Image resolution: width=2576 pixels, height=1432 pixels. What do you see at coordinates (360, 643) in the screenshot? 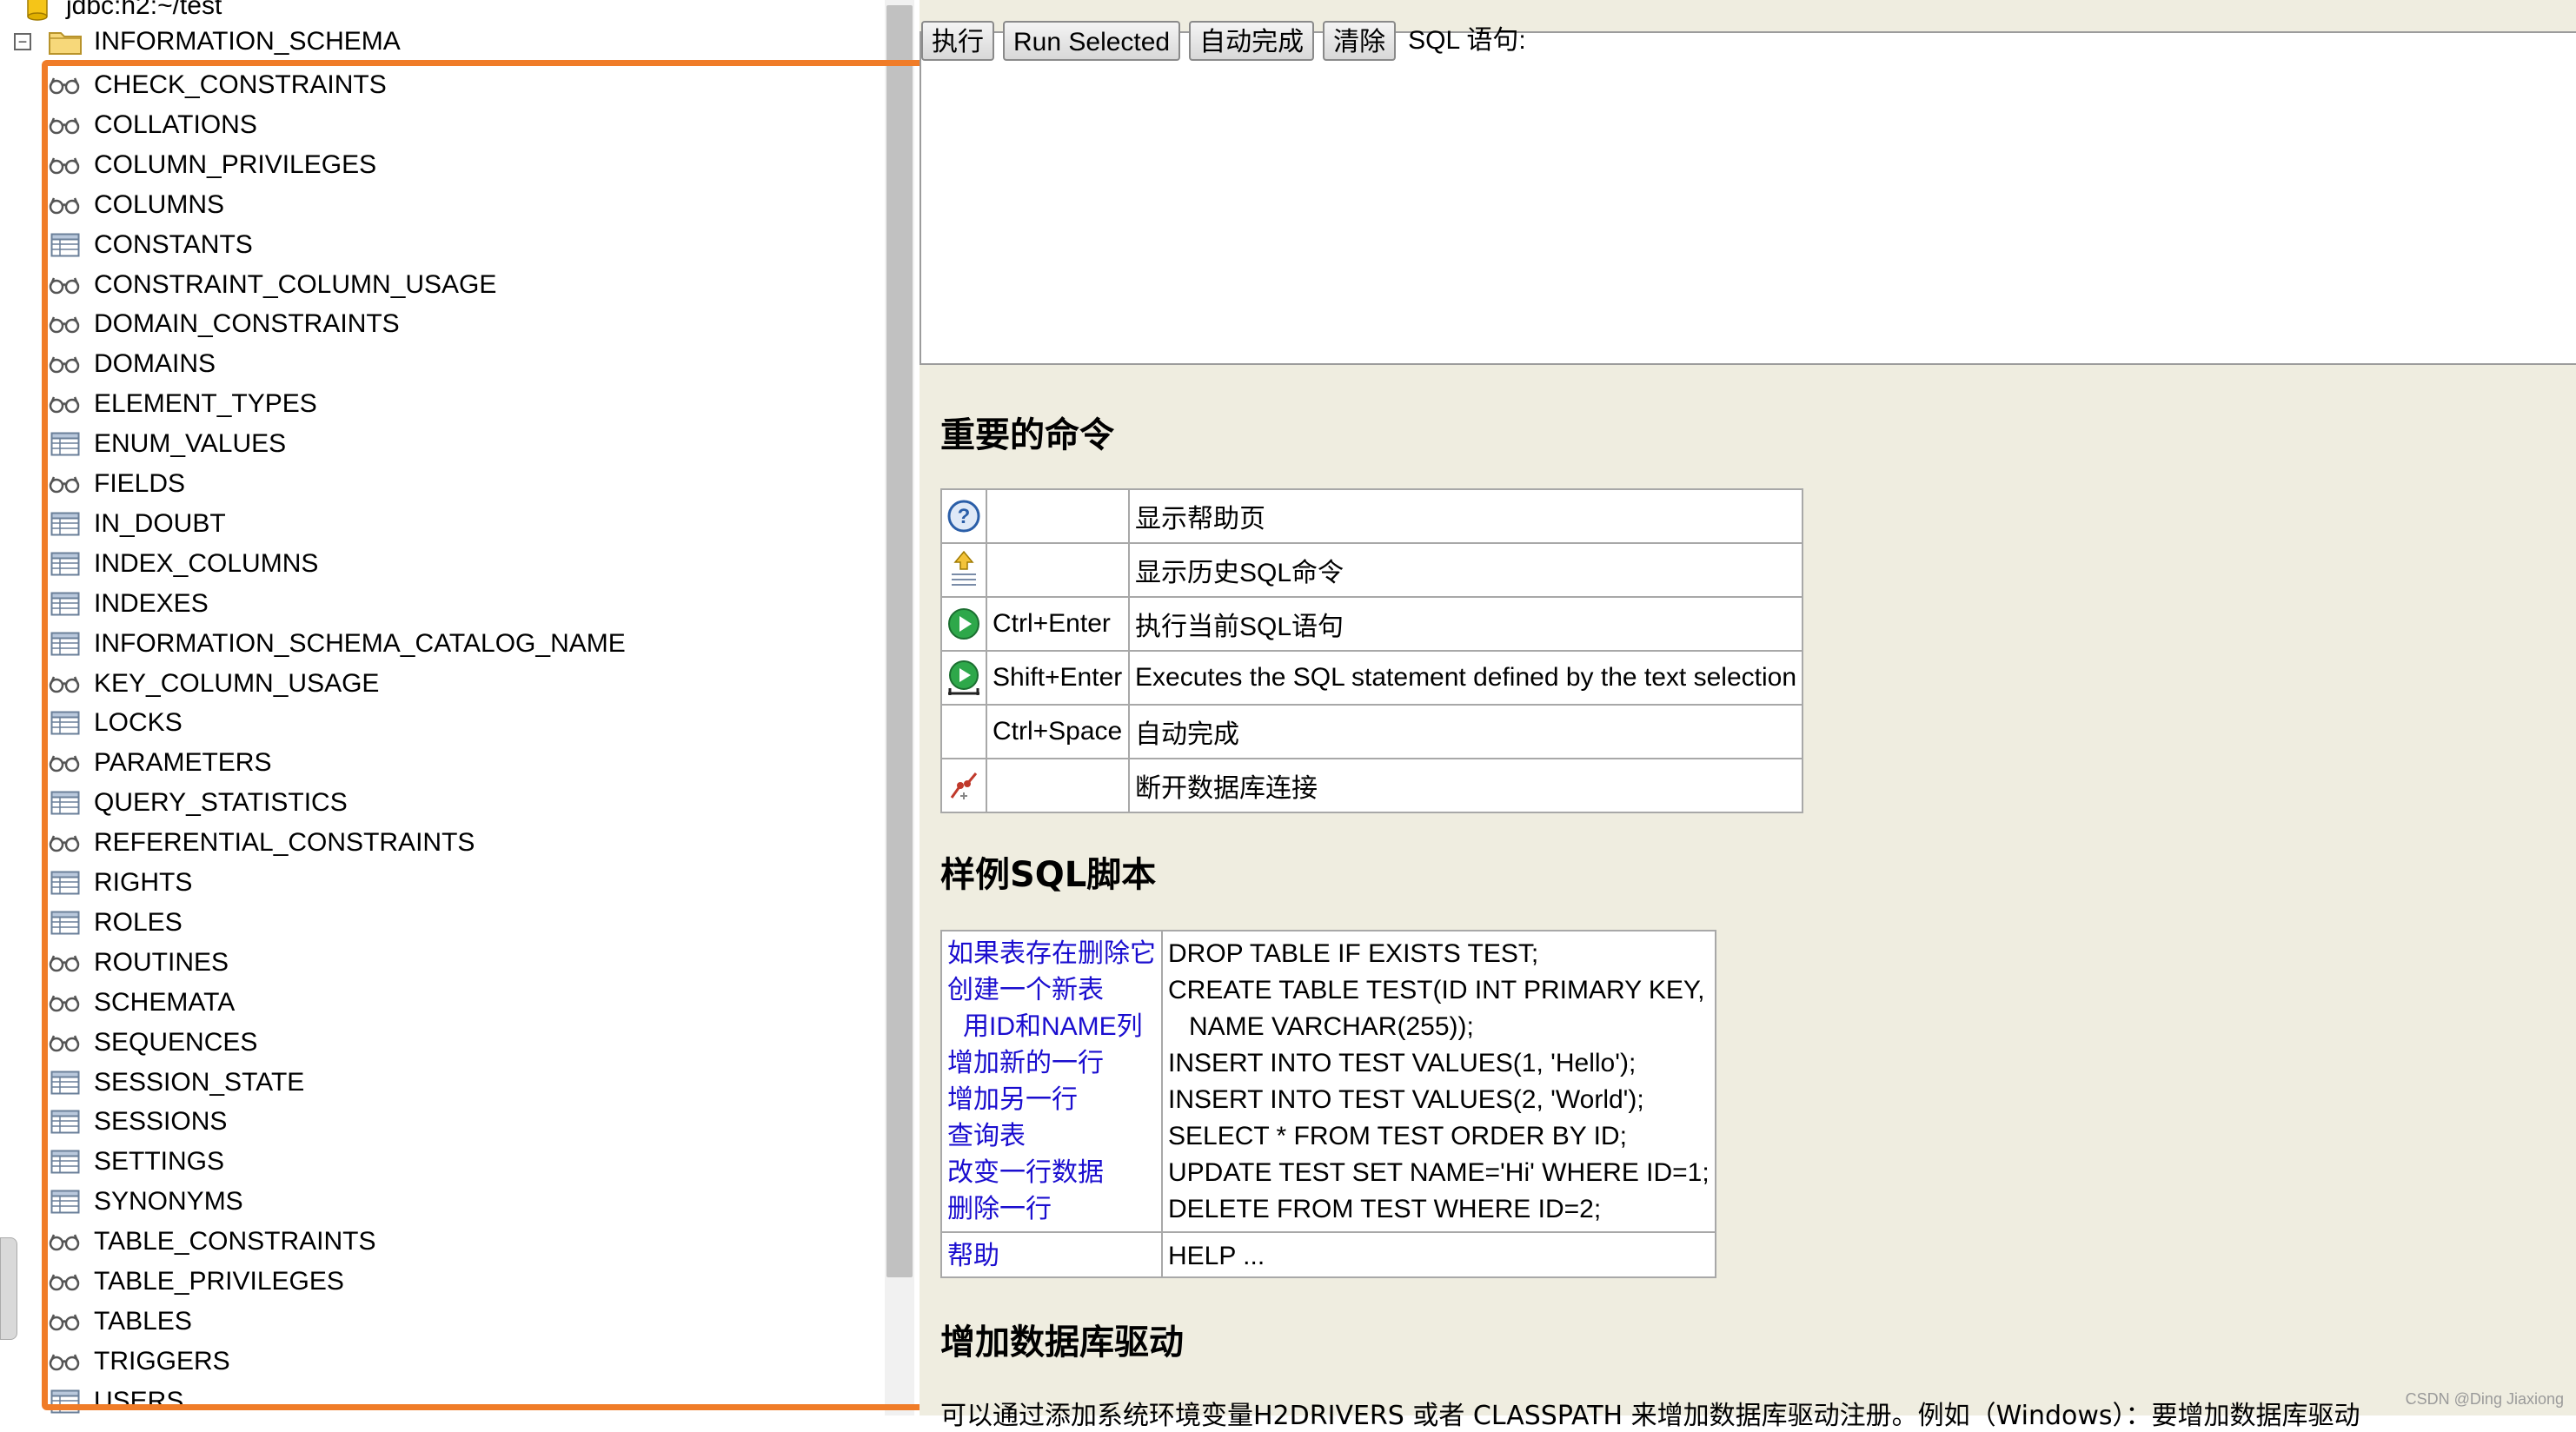
I see `tree-item-label: INFORMATION_SCHEMA_CATALOG_NAME` at bounding box center [360, 643].